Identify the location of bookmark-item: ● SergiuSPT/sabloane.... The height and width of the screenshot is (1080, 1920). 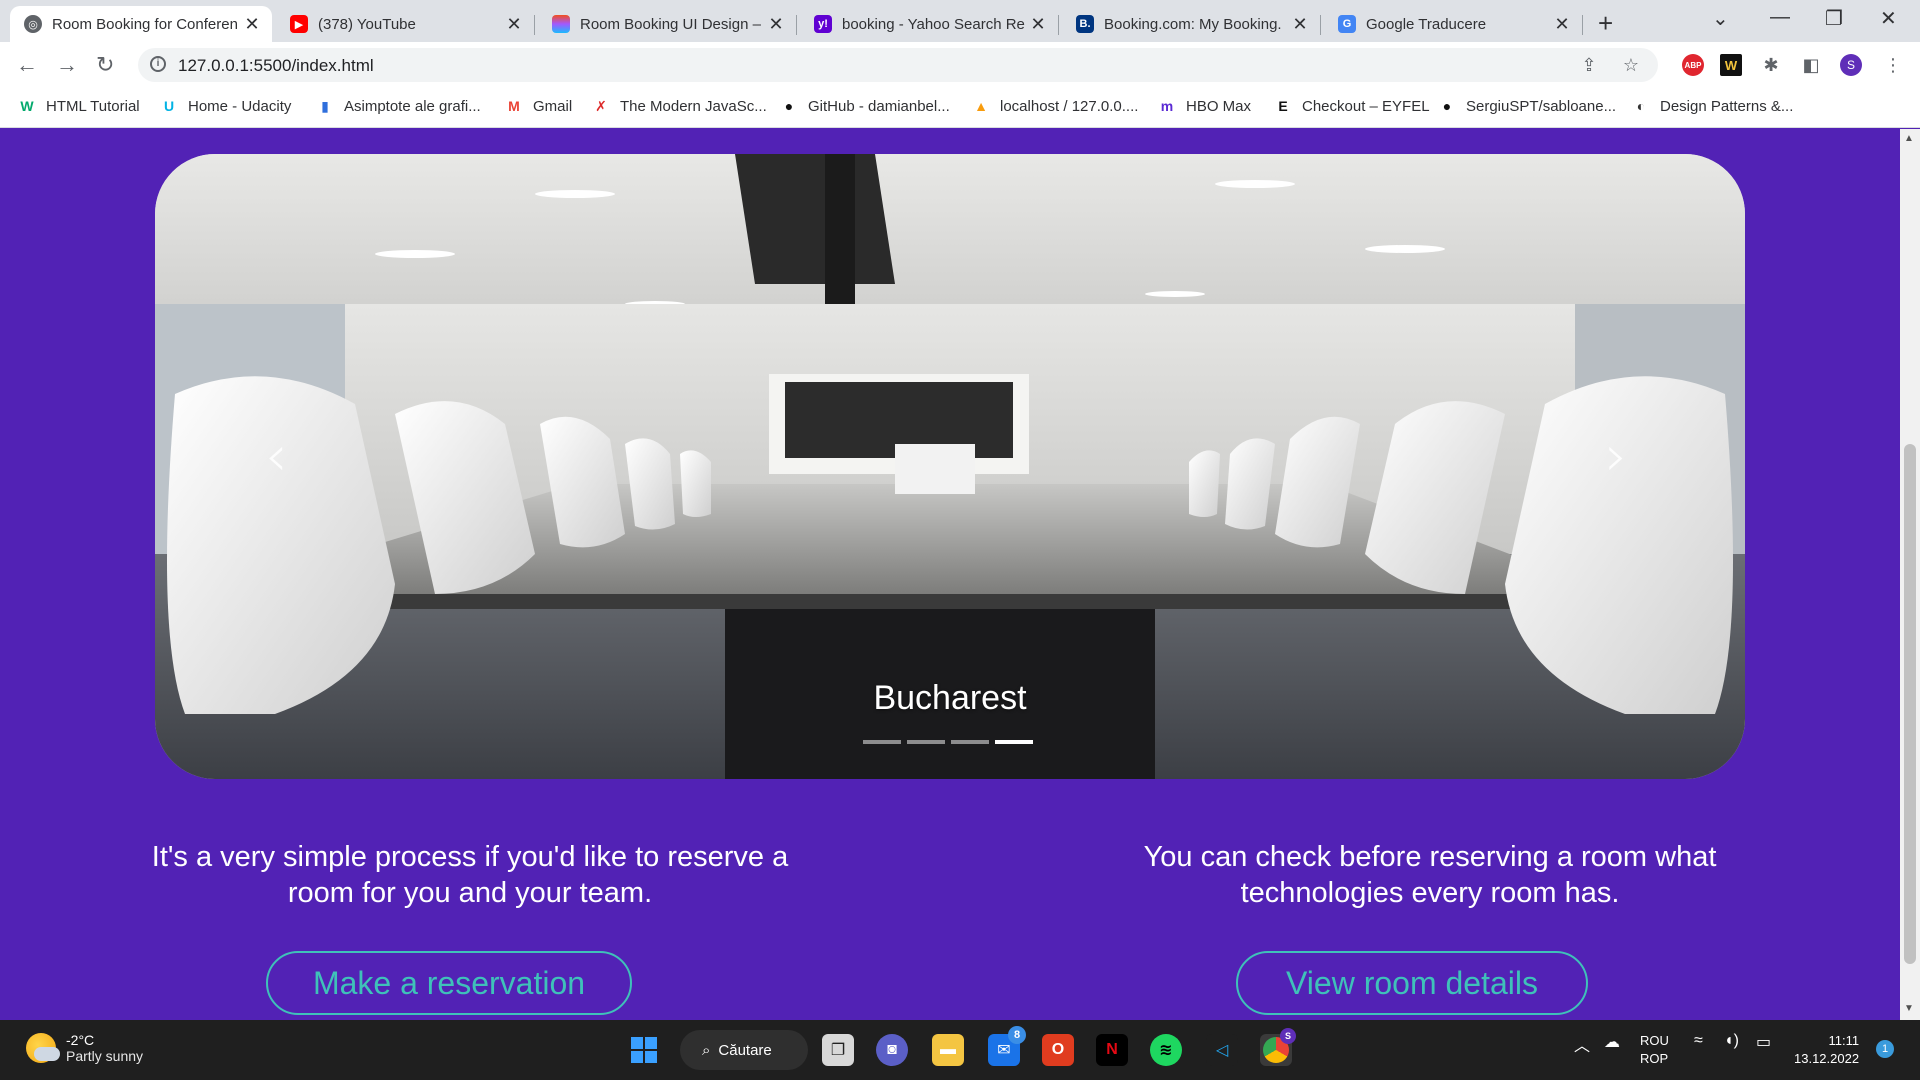
(1527, 106).